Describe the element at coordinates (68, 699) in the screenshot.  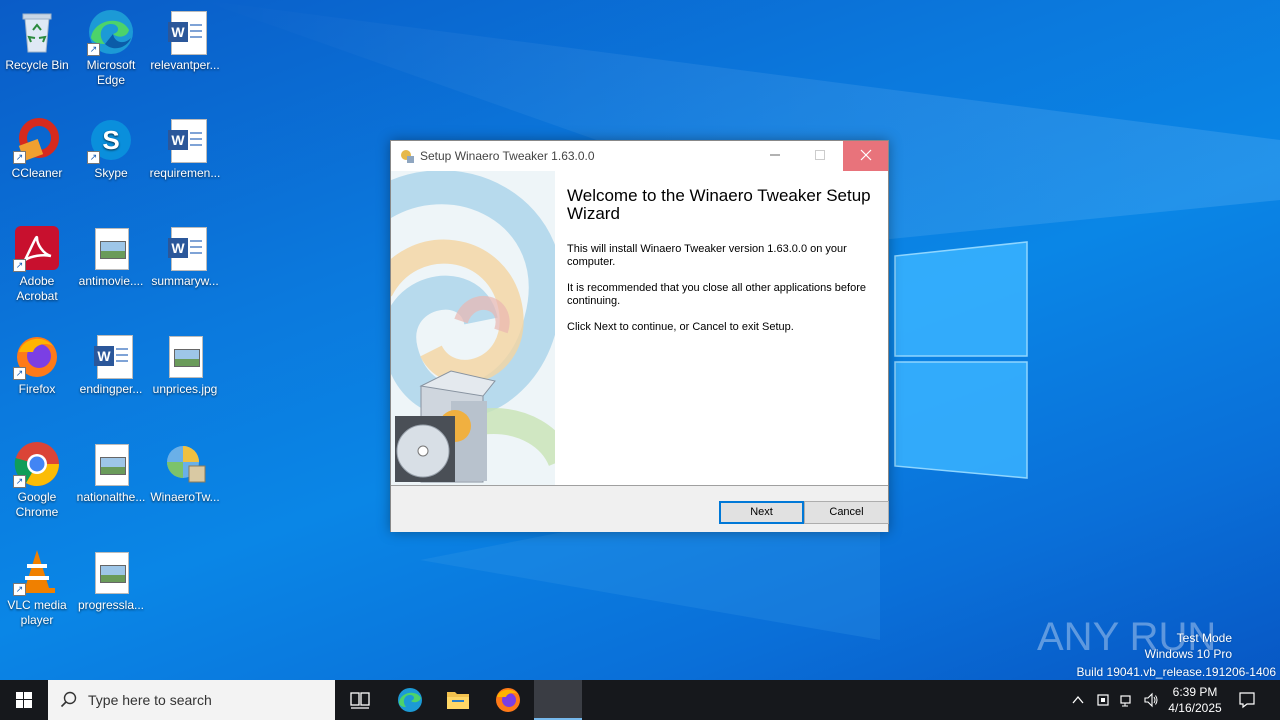
I see `search-icon` at that location.